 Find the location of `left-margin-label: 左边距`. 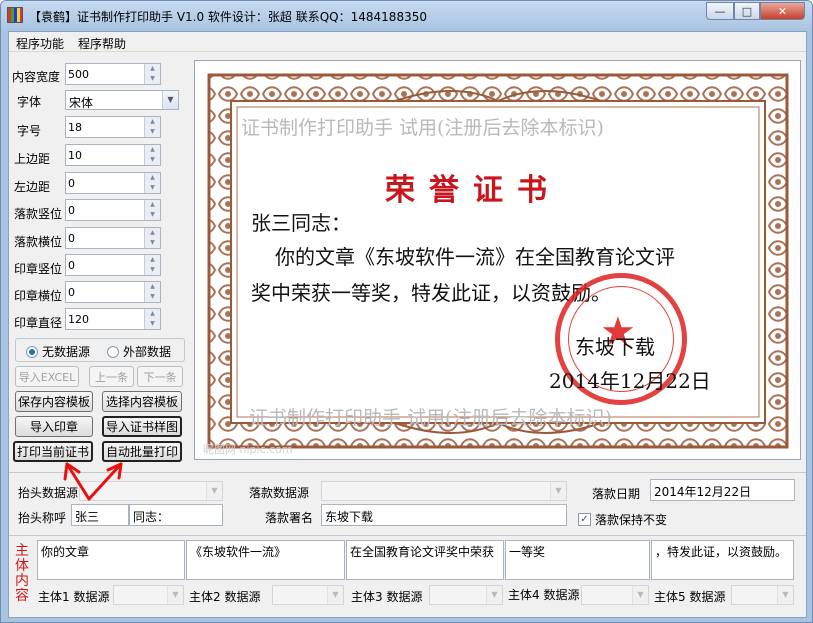

left-margin-label: 左边距 is located at coordinates (32, 187).